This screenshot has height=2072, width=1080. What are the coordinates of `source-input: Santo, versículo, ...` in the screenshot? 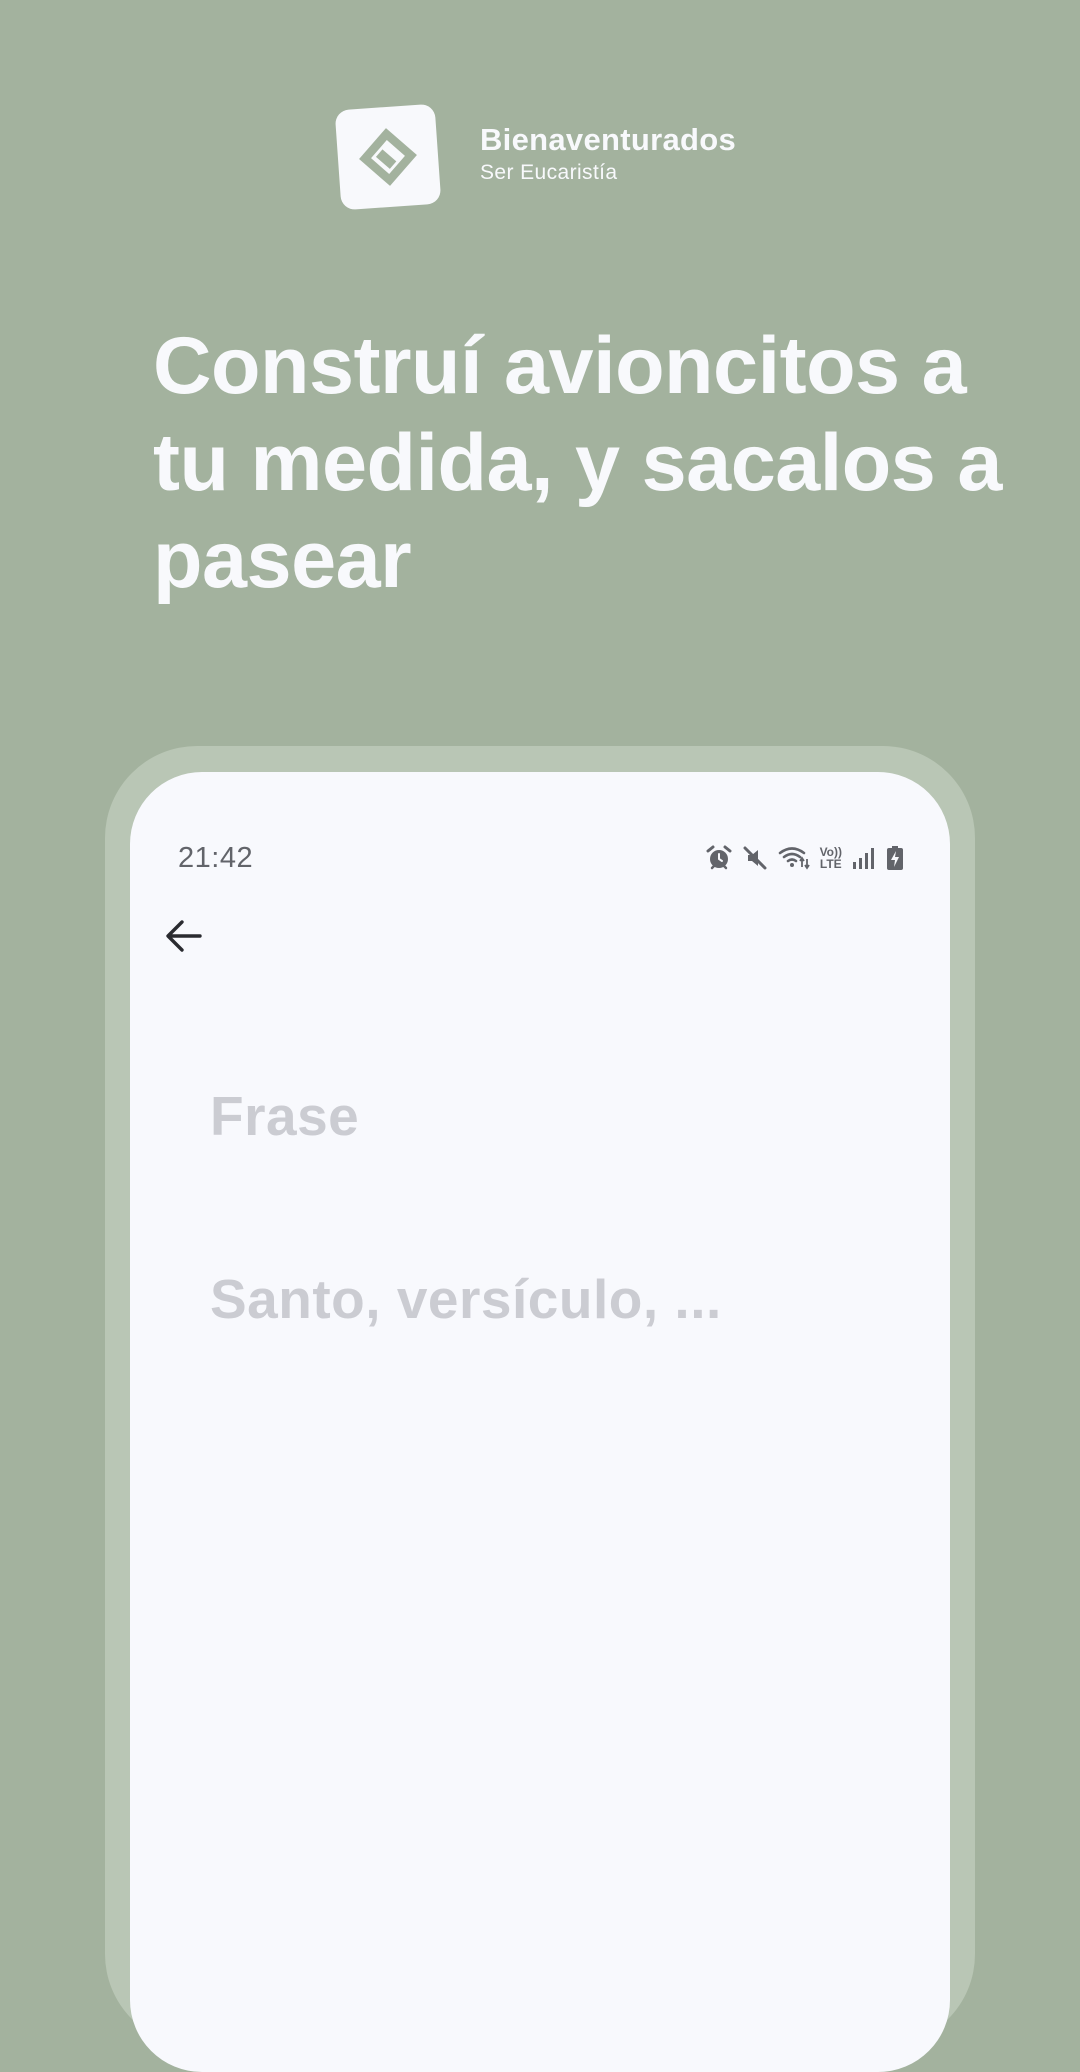 It's located at (466, 1299).